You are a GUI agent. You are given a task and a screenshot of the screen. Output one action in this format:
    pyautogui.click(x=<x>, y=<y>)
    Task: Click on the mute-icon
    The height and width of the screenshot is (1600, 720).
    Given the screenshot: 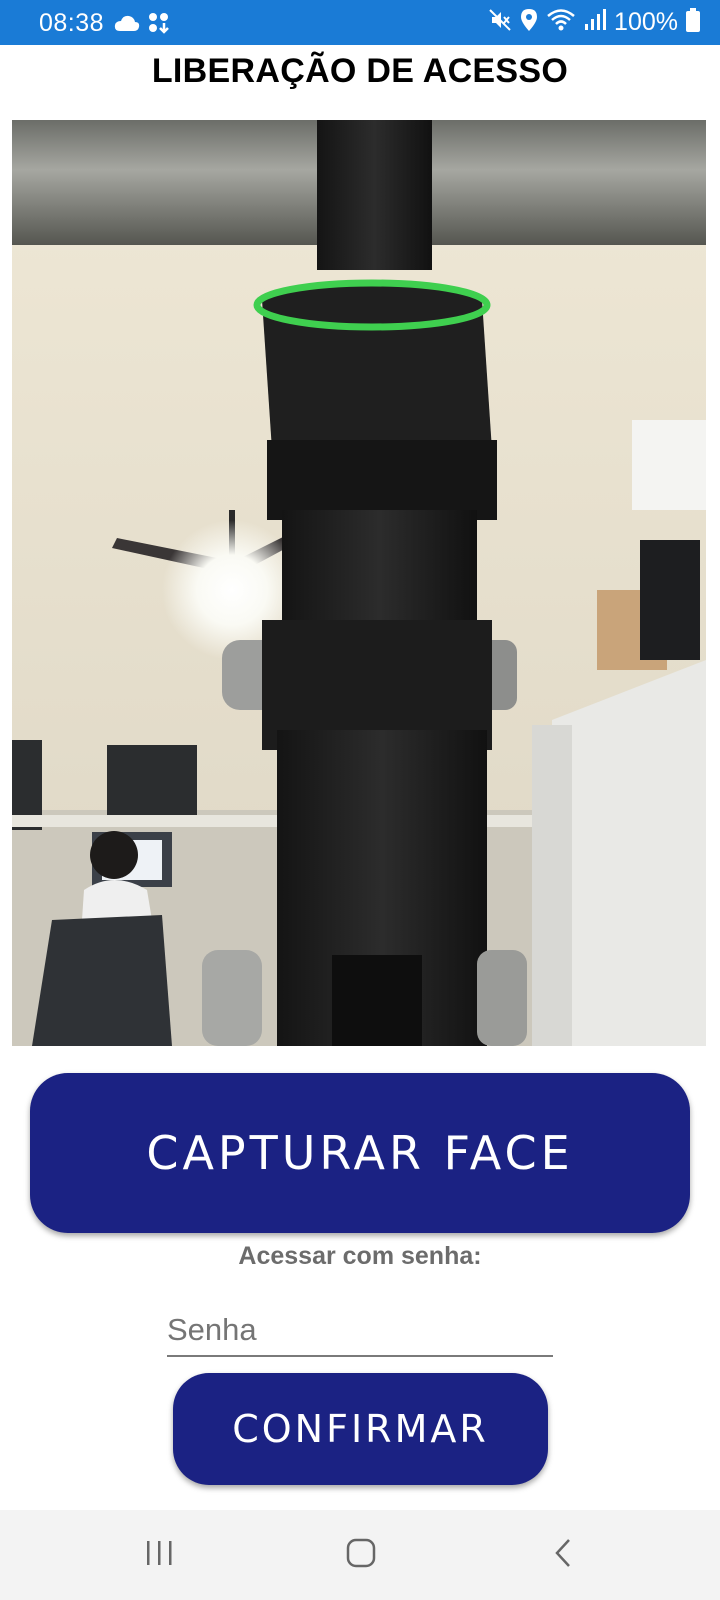 What is the action you would take?
    pyautogui.click(x=500, y=22)
    